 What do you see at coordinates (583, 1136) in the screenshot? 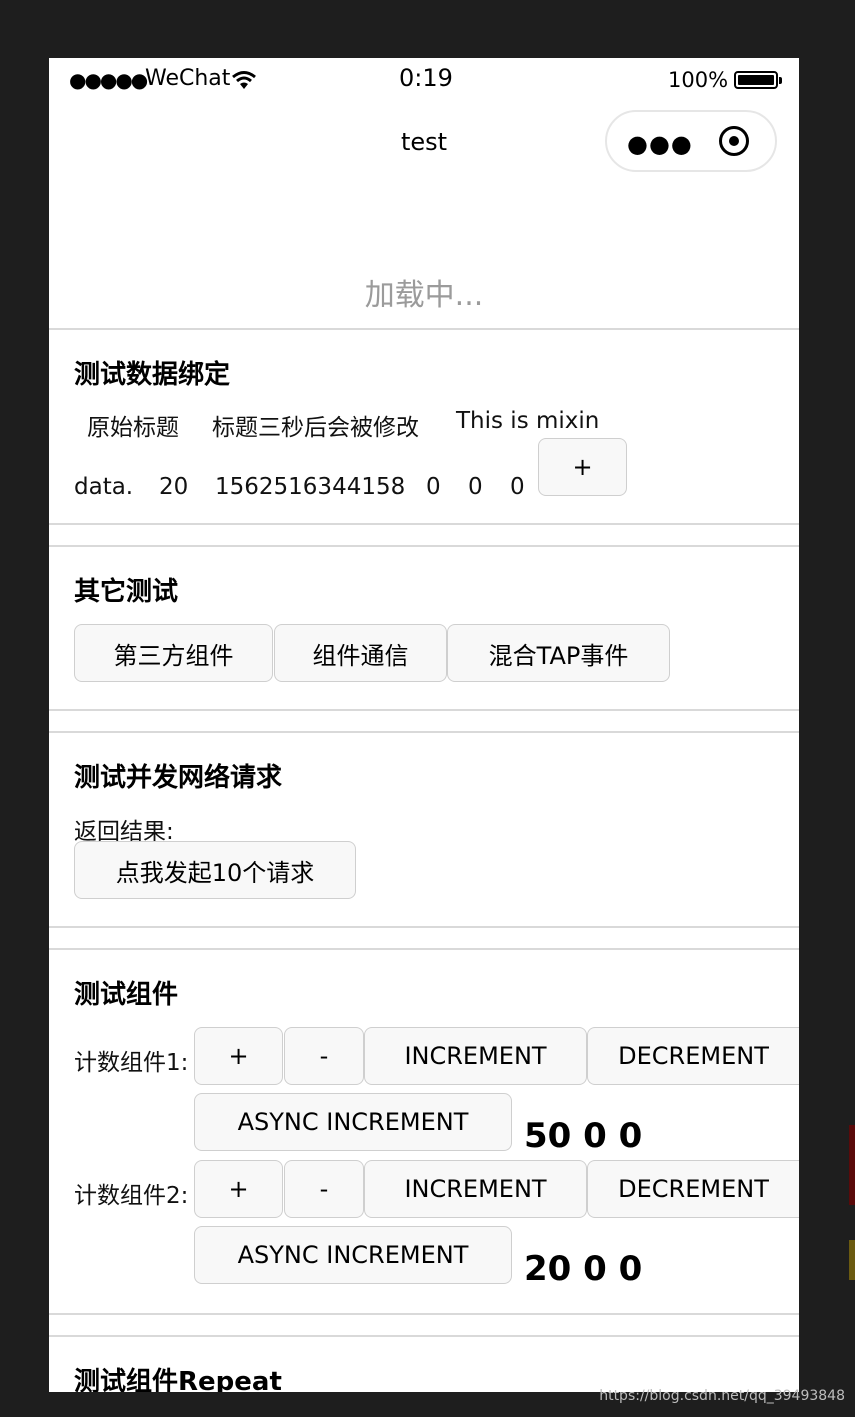
I see `counter-value: 50 0 0` at bounding box center [583, 1136].